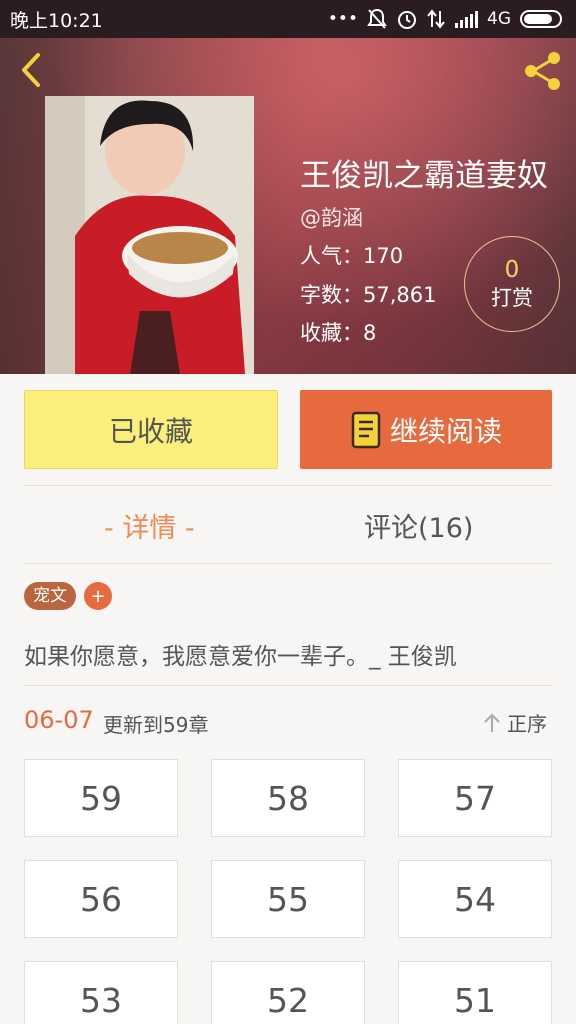  I want to click on update-date: 06-07, so click(59, 720).